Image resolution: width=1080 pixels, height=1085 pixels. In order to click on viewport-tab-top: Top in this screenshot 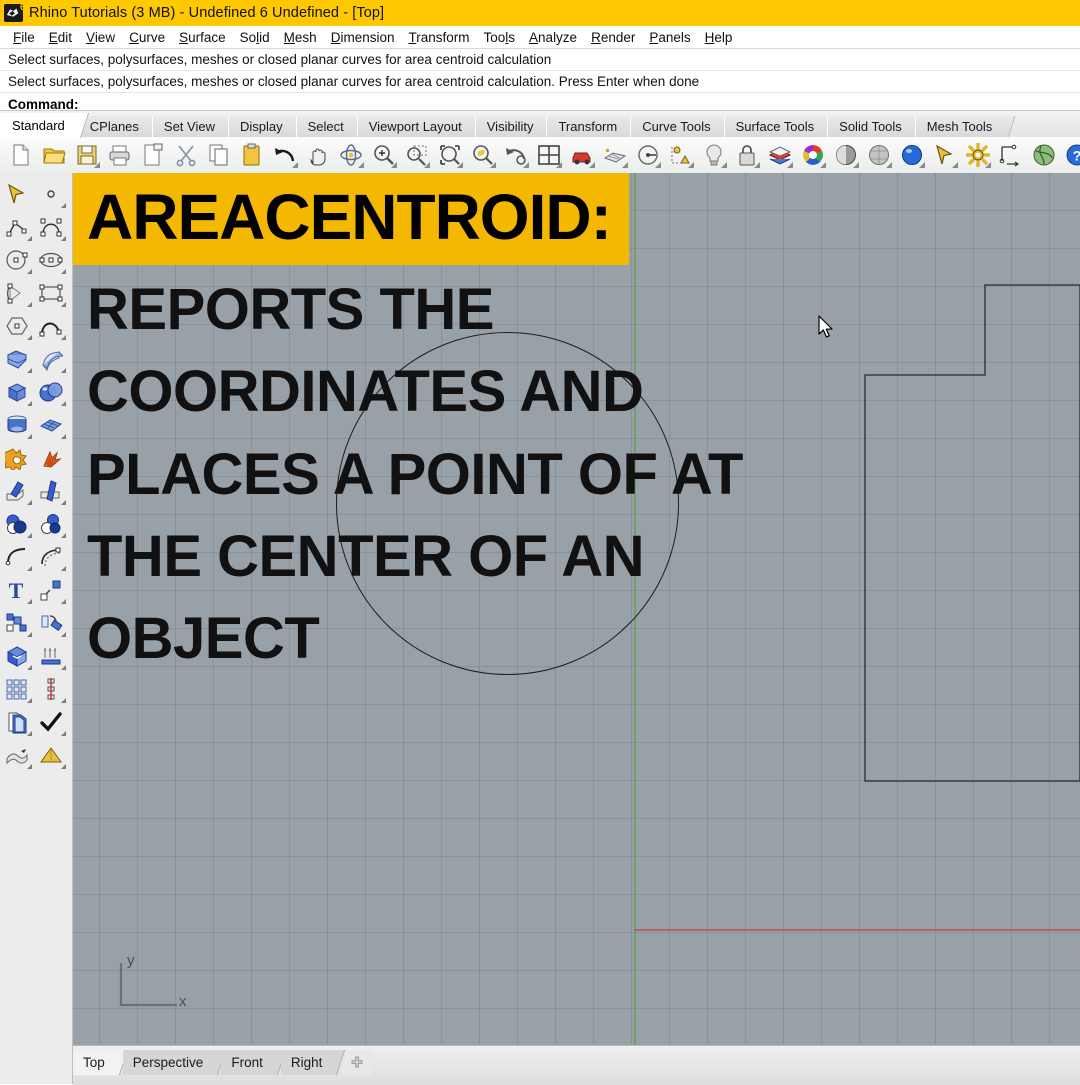, I will do `click(95, 1062)`.